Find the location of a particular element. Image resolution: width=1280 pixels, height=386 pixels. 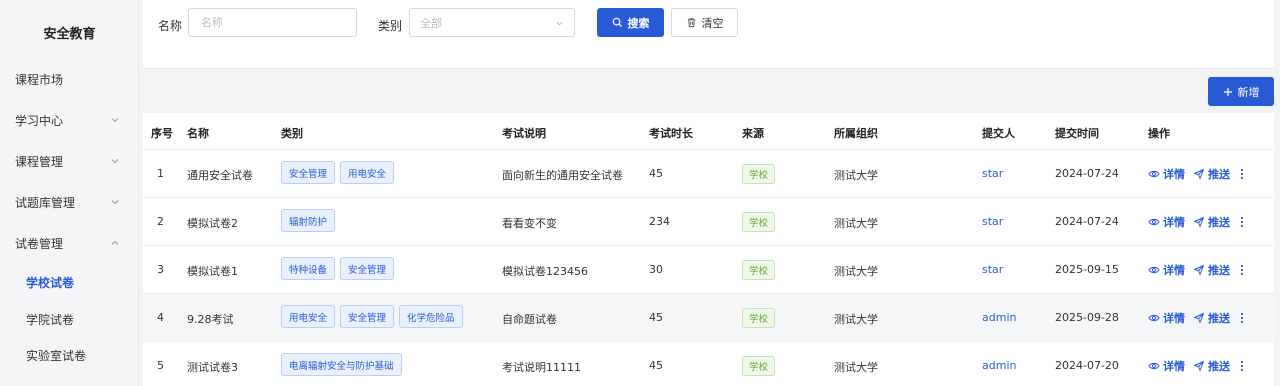

sidebar-subitem-school-papers: 学校试卷 is located at coordinates (69, 282).